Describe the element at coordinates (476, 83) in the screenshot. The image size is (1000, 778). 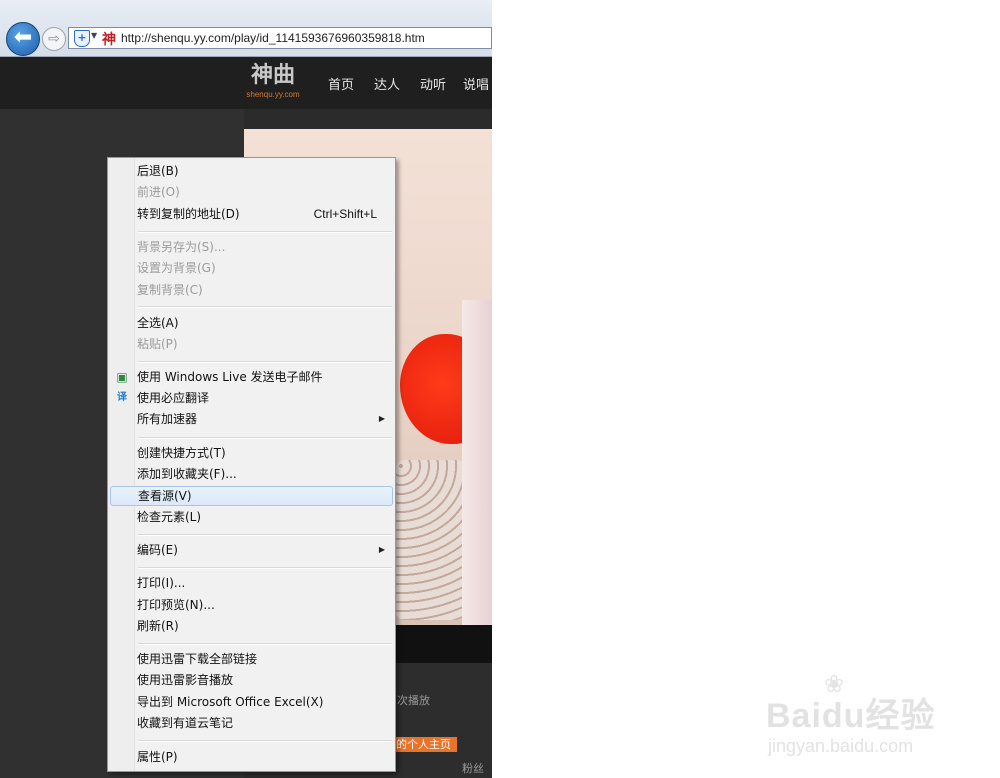
I see `nav-rap: 说唱` at that location.